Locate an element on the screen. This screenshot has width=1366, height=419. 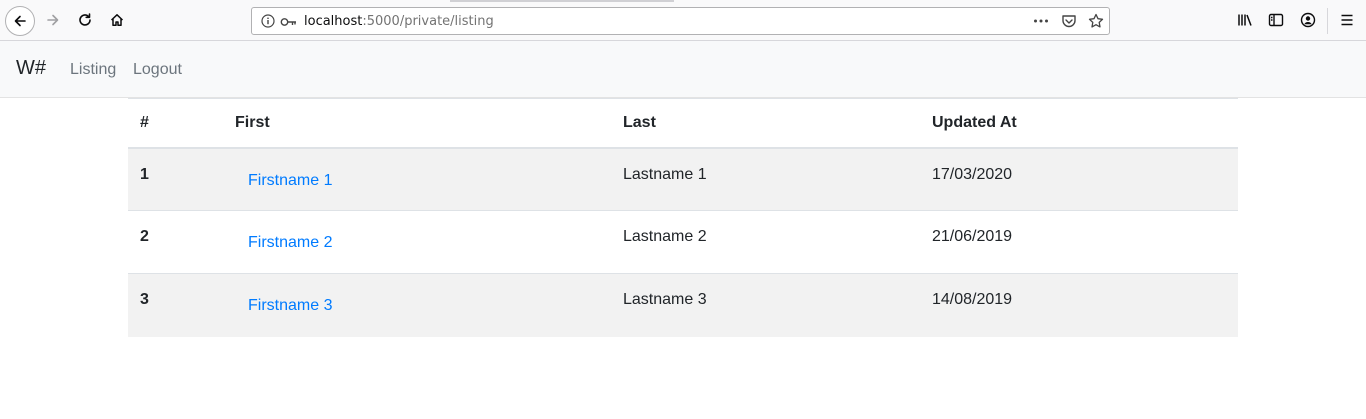
cell-id: 3 is located at coordinates (175, 305).